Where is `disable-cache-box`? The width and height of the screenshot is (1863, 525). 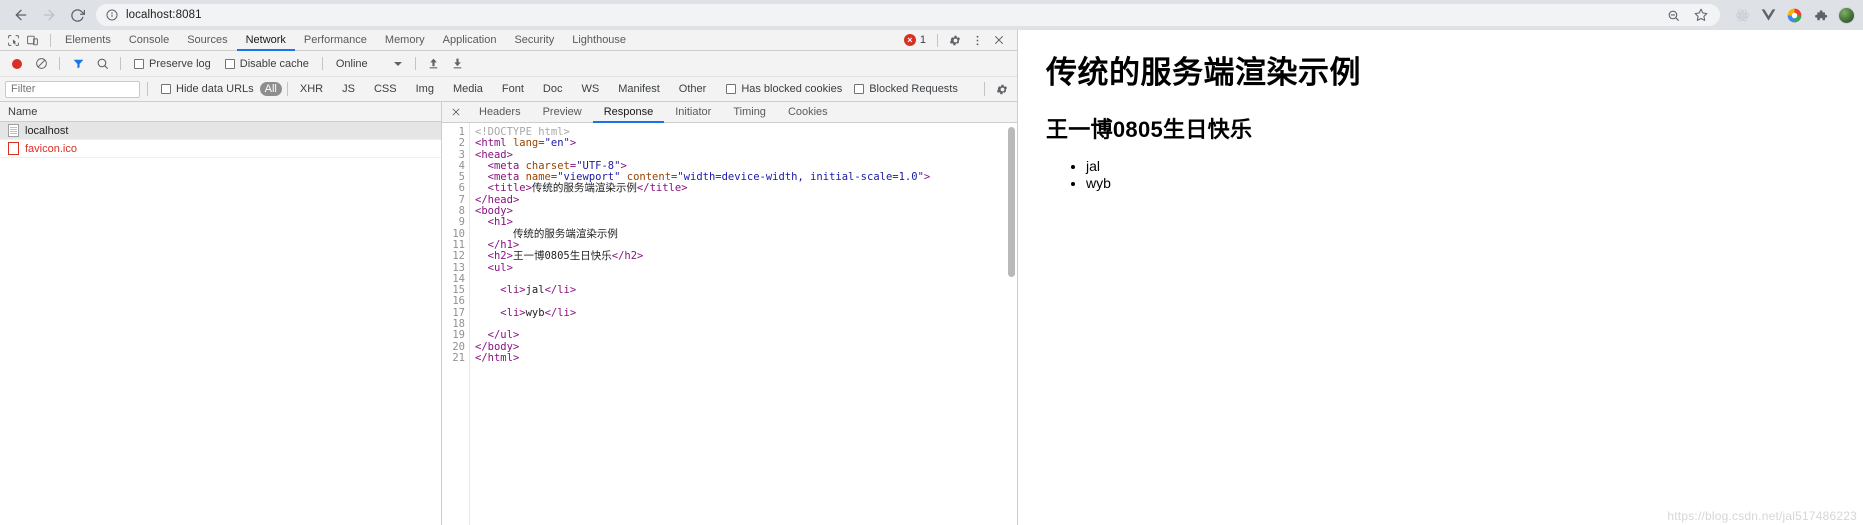
disable-cache-box is located at coordinates (229, 63).